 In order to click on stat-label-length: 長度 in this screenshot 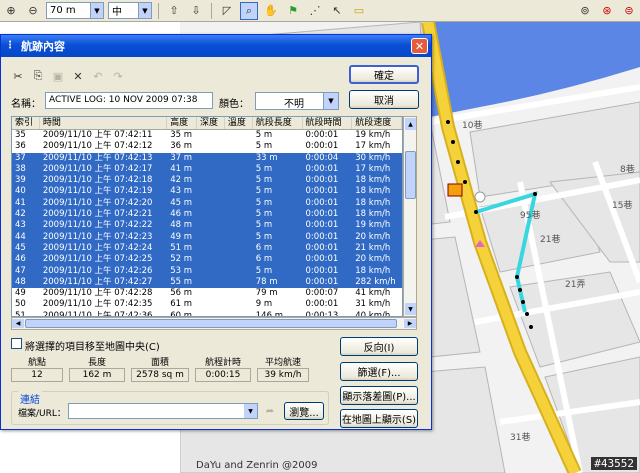, I will do `click(96, 363)`.